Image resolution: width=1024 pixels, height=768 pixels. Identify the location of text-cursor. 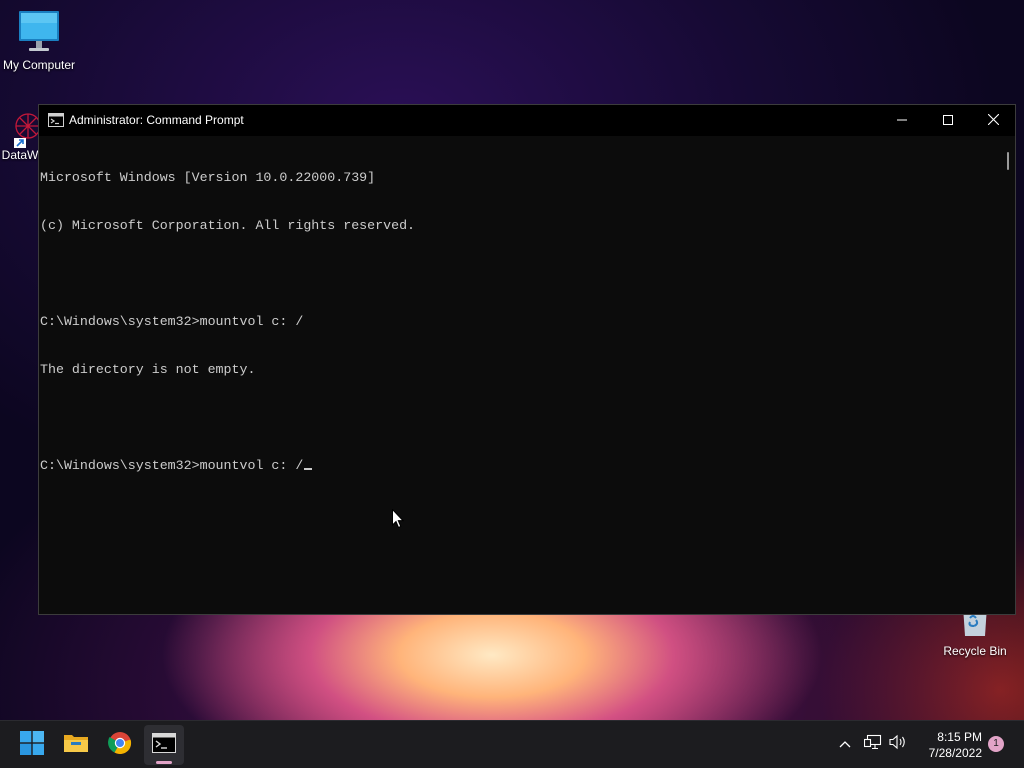
(308, 469).